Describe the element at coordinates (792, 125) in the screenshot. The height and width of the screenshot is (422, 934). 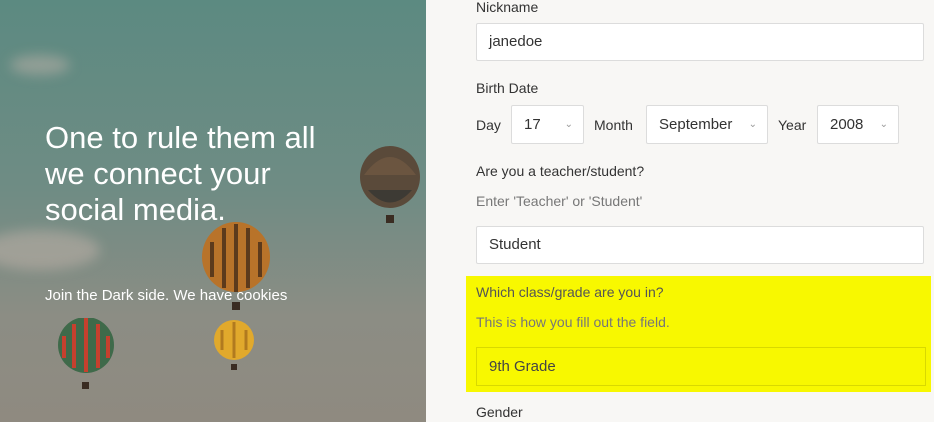
I see `year-label: Year` at that location.